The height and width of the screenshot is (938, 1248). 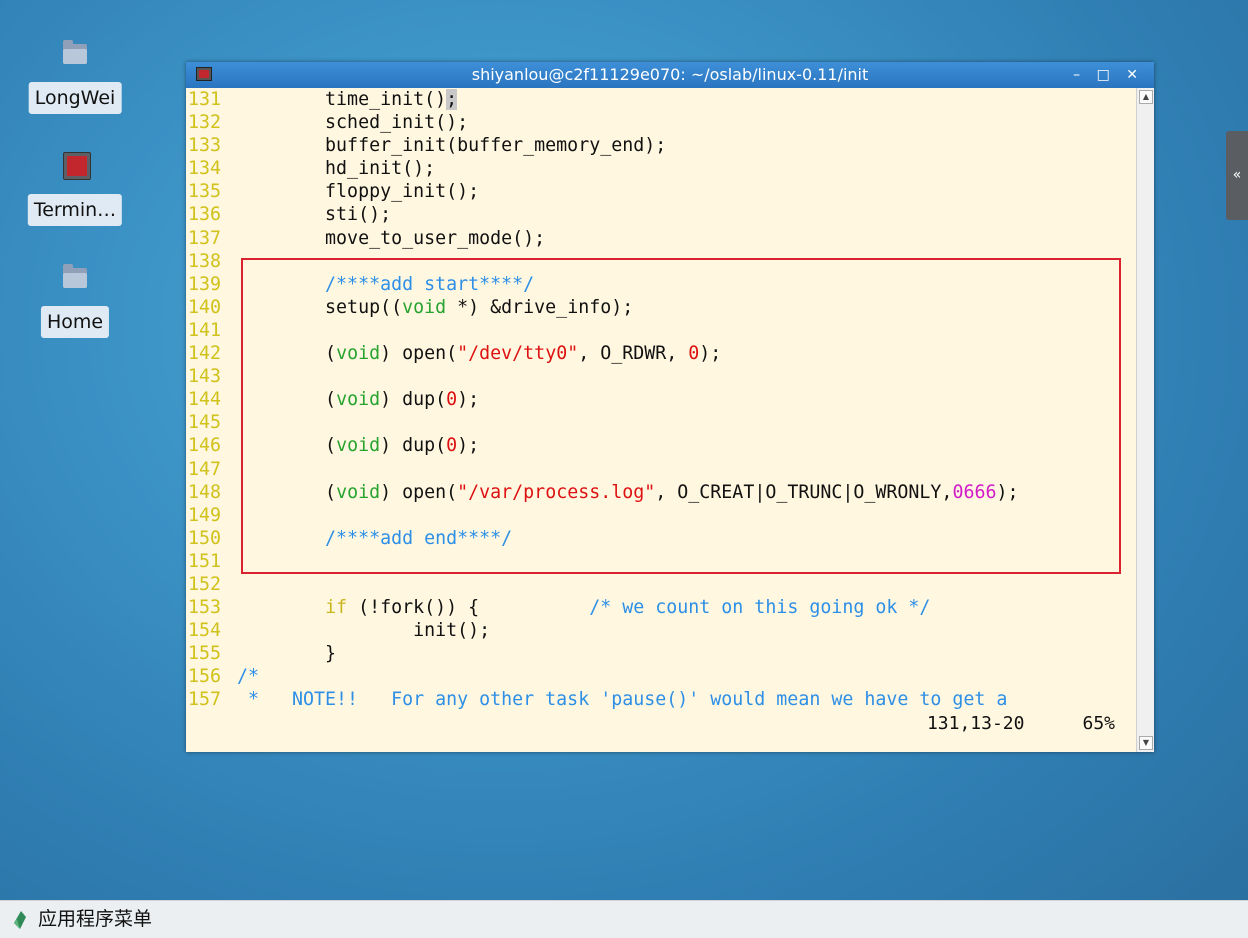 What do you see at coordinates (205, 492) in the screenshot?
I see `line-number: 148` at bounding box center [205, 492].